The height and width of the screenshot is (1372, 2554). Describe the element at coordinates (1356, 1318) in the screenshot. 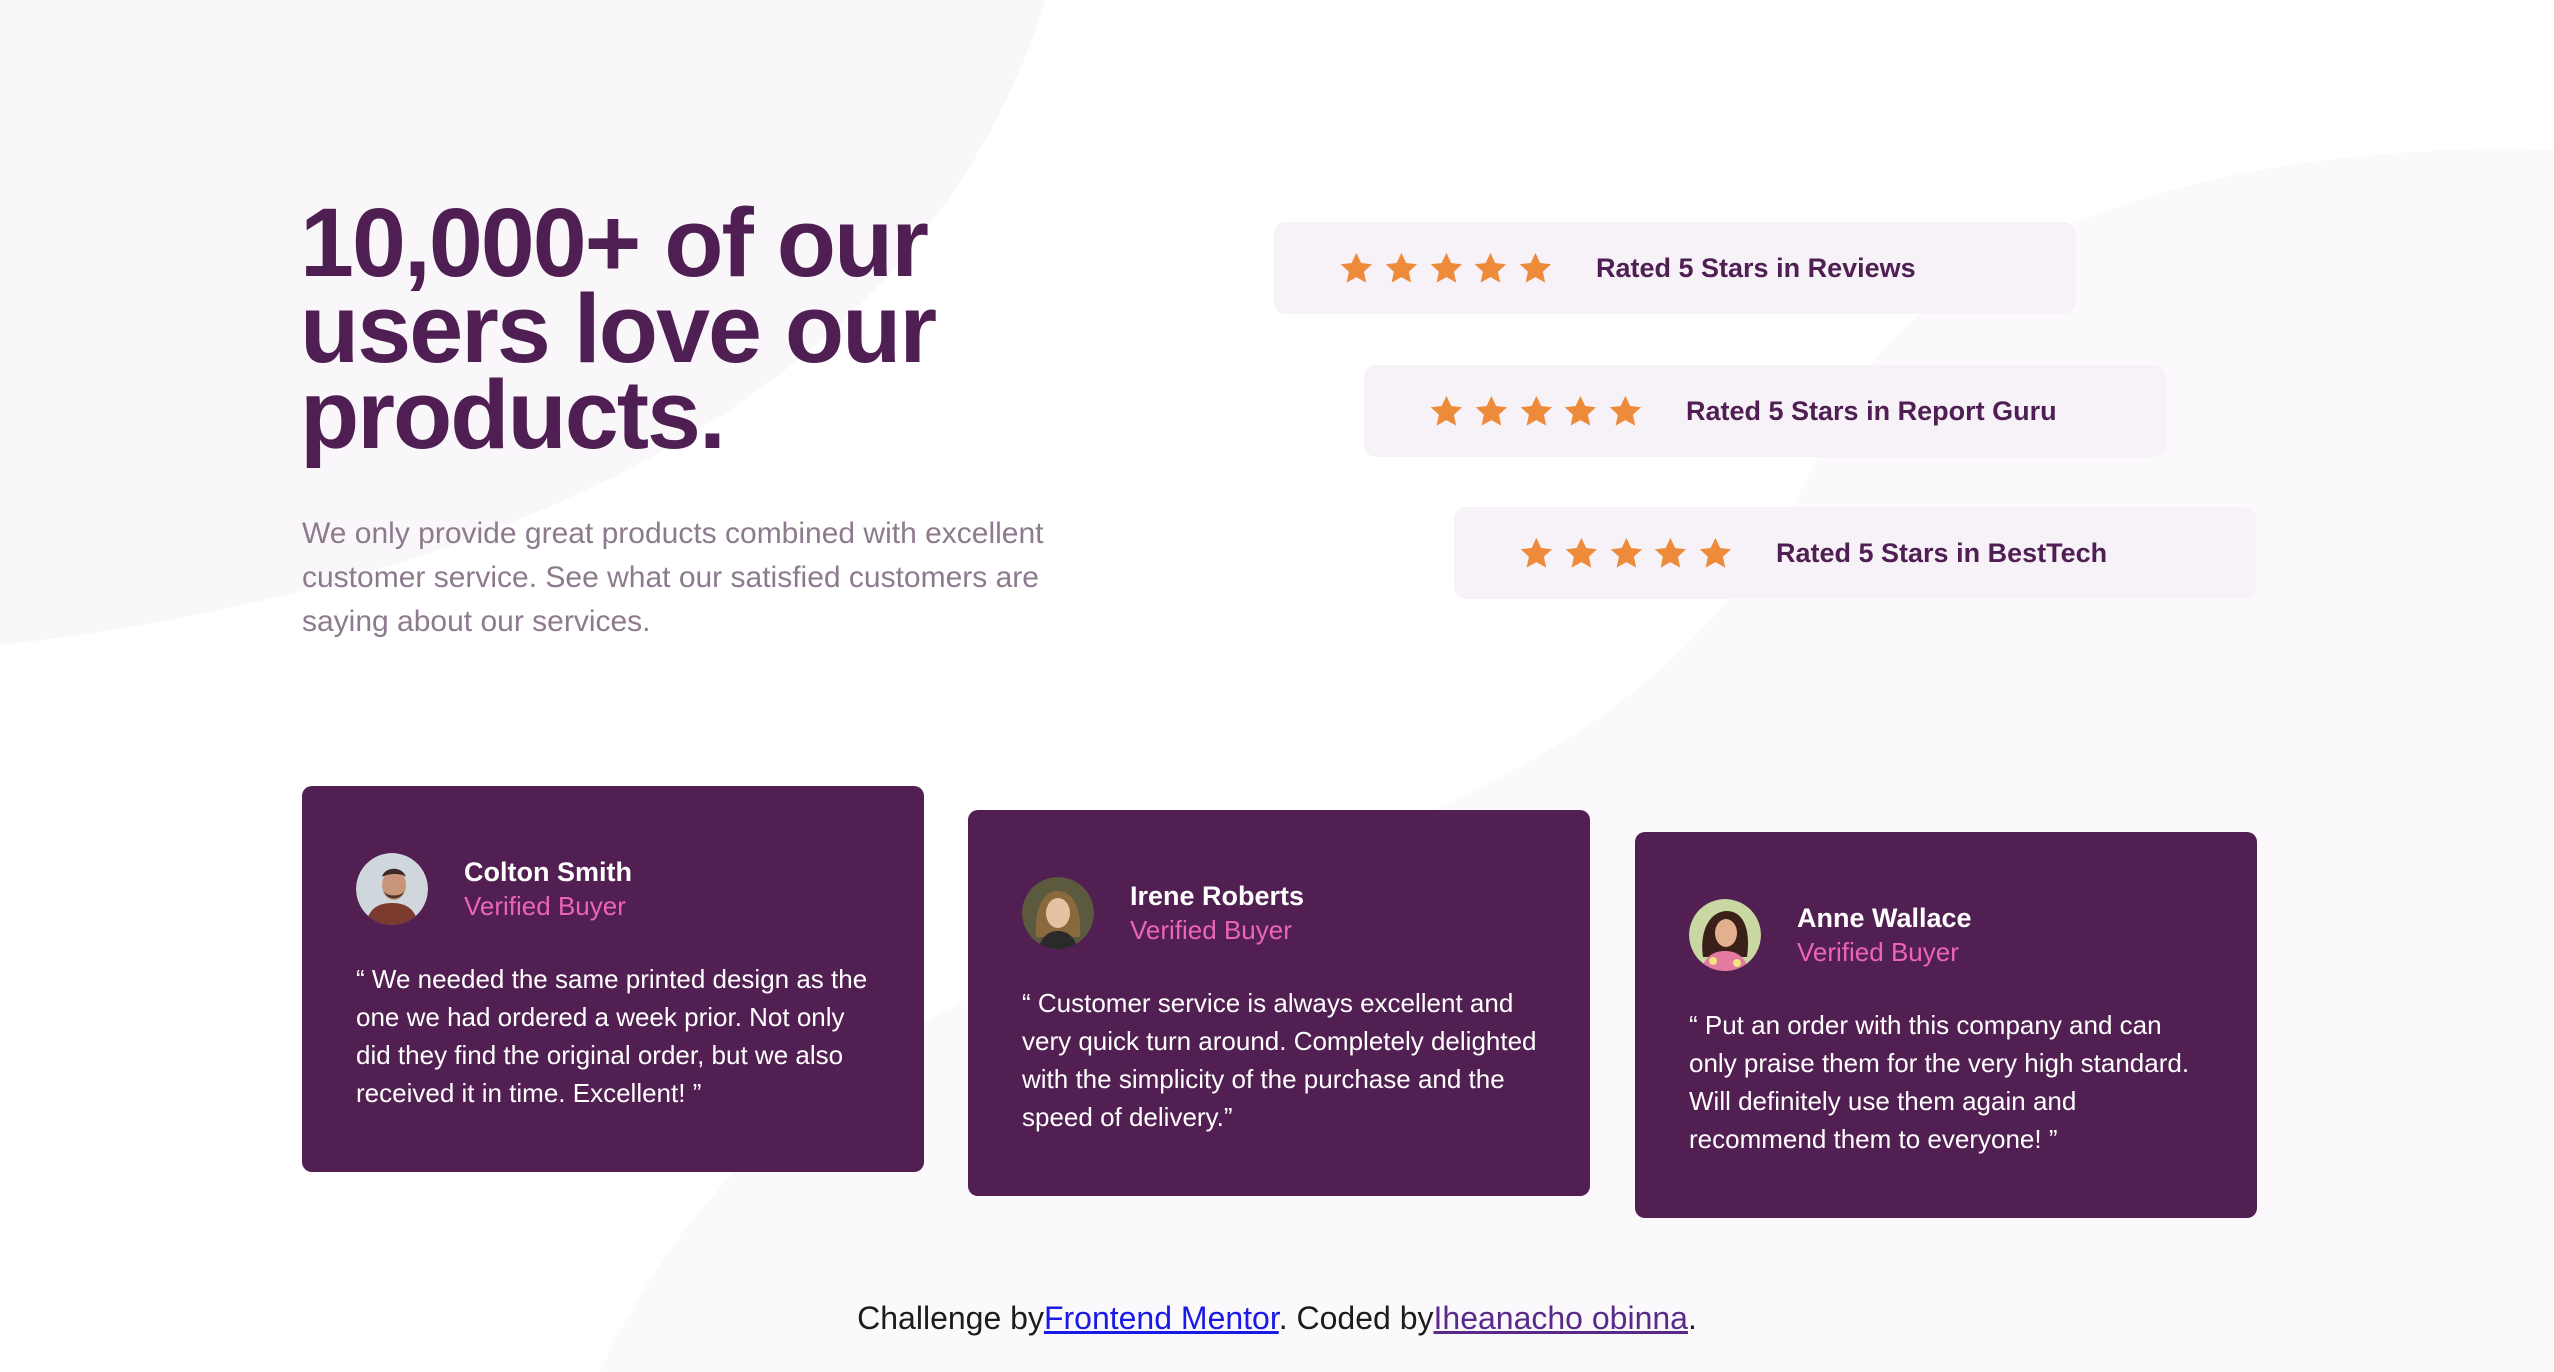

I see `attribution-middle: . Coded by` at that location.